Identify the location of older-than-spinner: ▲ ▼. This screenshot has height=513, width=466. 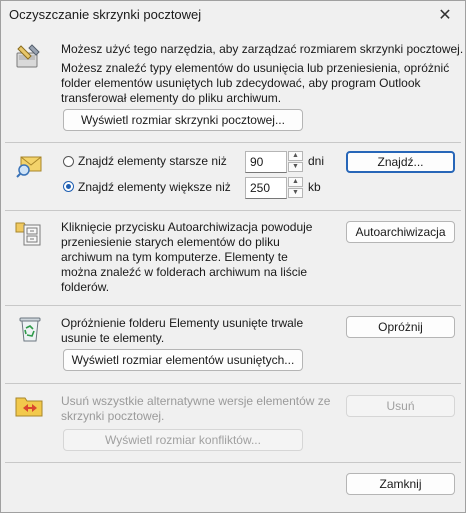
(274, 162).